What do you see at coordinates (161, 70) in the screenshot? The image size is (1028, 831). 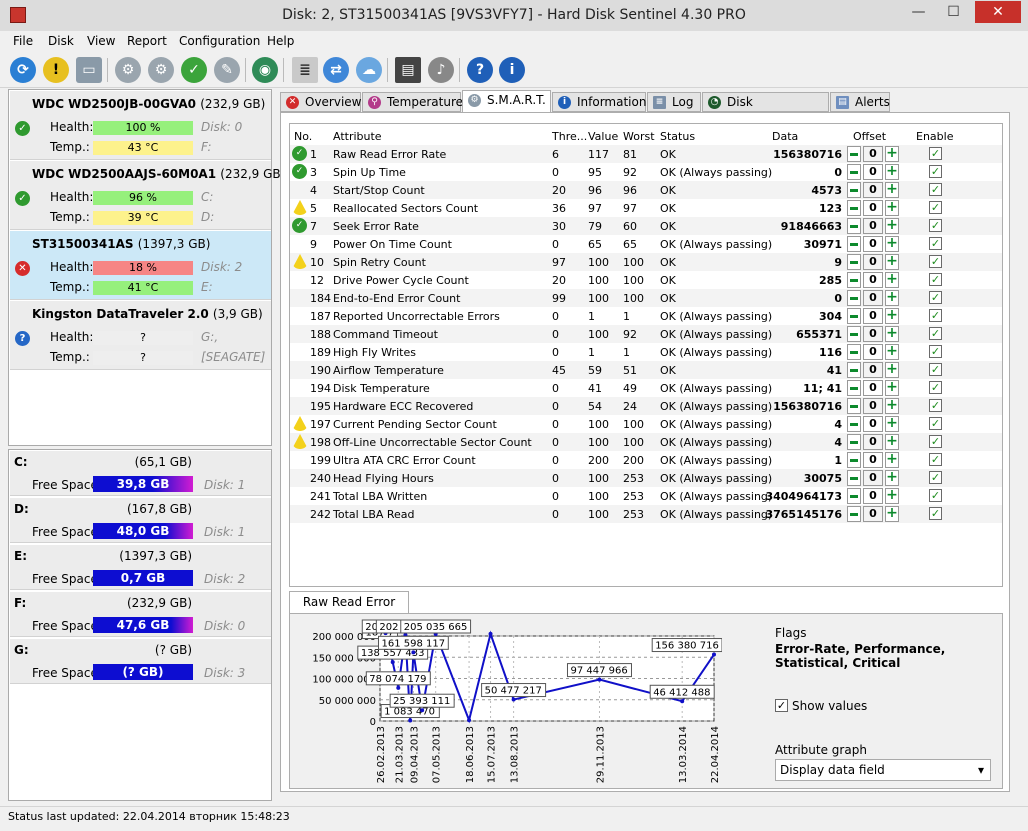 I see `surface-test-icon: ⚙` at bounding box center [161, 70].